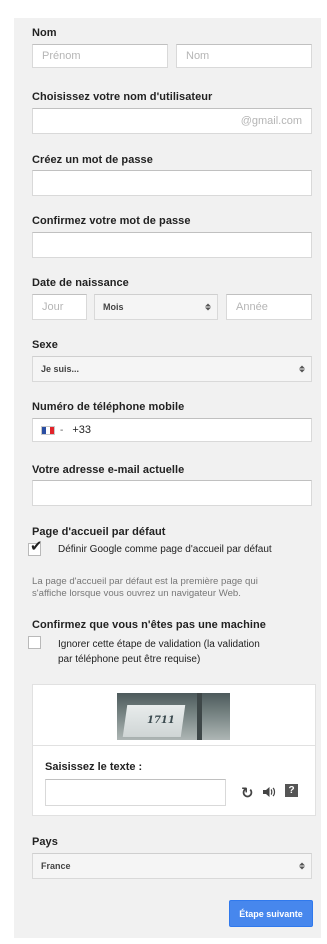 The image size is (327, 944). Describe the element at coordinates (174, 750) in the screenshot. I see `captcha-box: 1711 Saisissez le texte : ↻ ?` at that location.